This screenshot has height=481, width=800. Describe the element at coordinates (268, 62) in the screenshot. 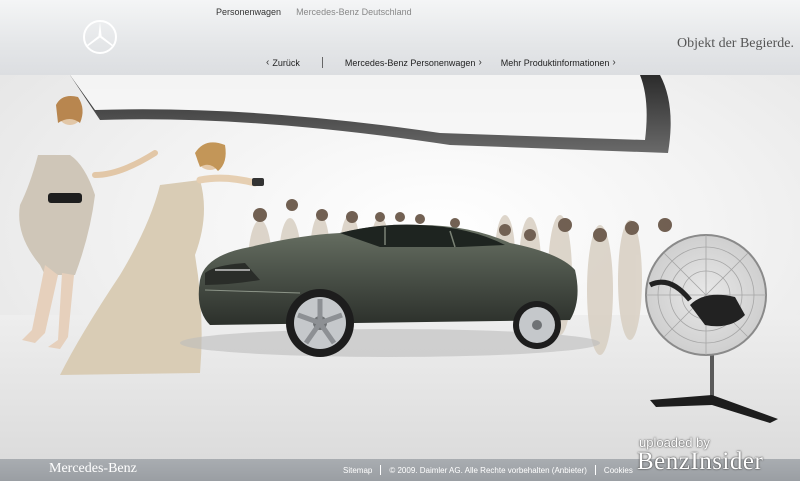

I see `chevron-left-icon: ‹` at that location.